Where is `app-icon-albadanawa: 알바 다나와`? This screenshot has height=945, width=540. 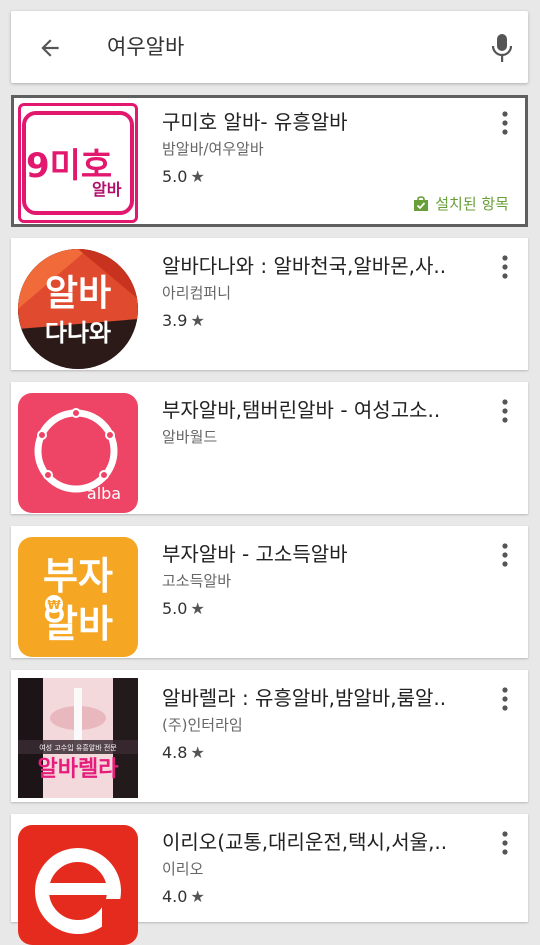
app-icon-albadanawa: 알바 다나와 is located at coordinates (78, 309).